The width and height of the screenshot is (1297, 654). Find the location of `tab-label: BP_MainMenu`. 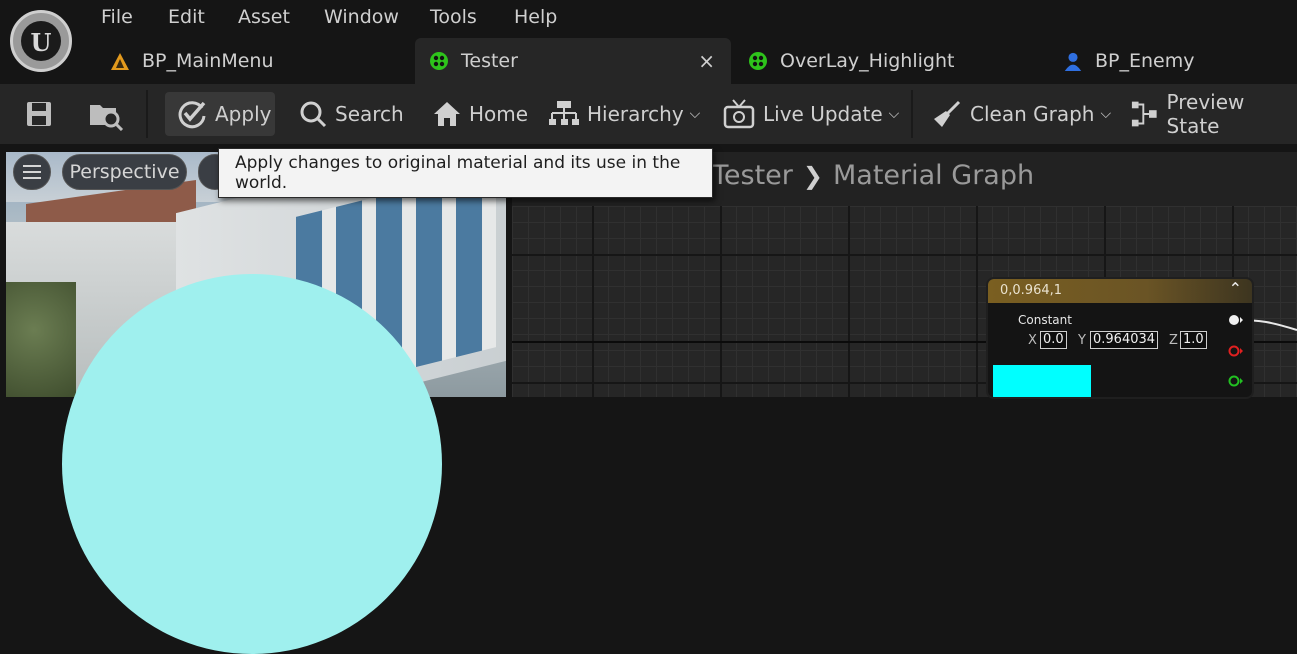

tab-label: BP_MainMenu is located at coordinates (208, 61).